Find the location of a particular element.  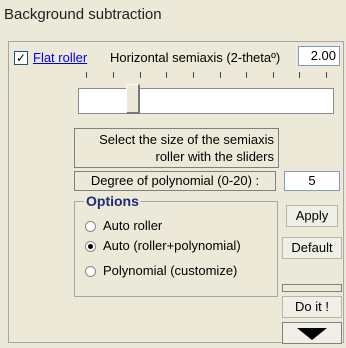

radio-auto-roller-polynomial-label: Auto (roller+polynomial) is located at coordinates (172, 245).